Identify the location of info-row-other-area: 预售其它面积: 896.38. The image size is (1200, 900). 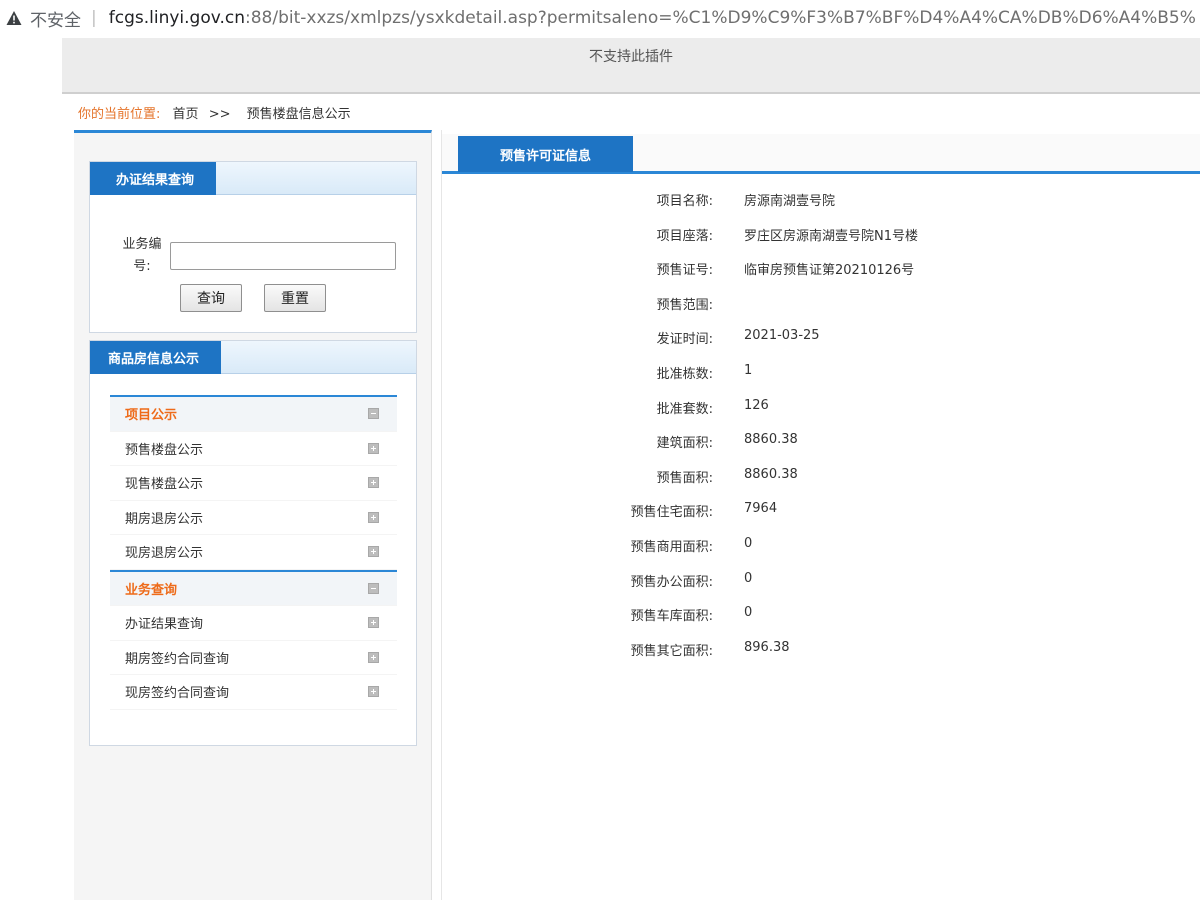
(821, 650).